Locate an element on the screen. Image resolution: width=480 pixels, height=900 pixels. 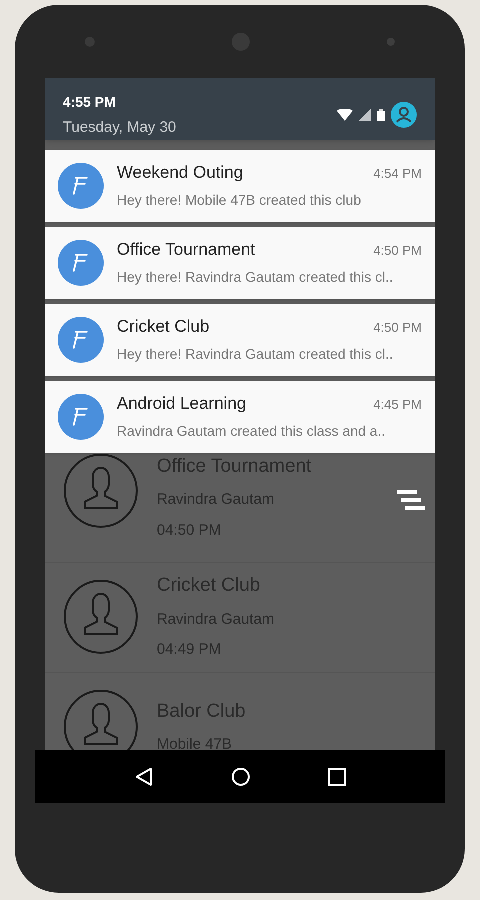
notification-title: Weekend Outing is located at coordinates (180, 173).